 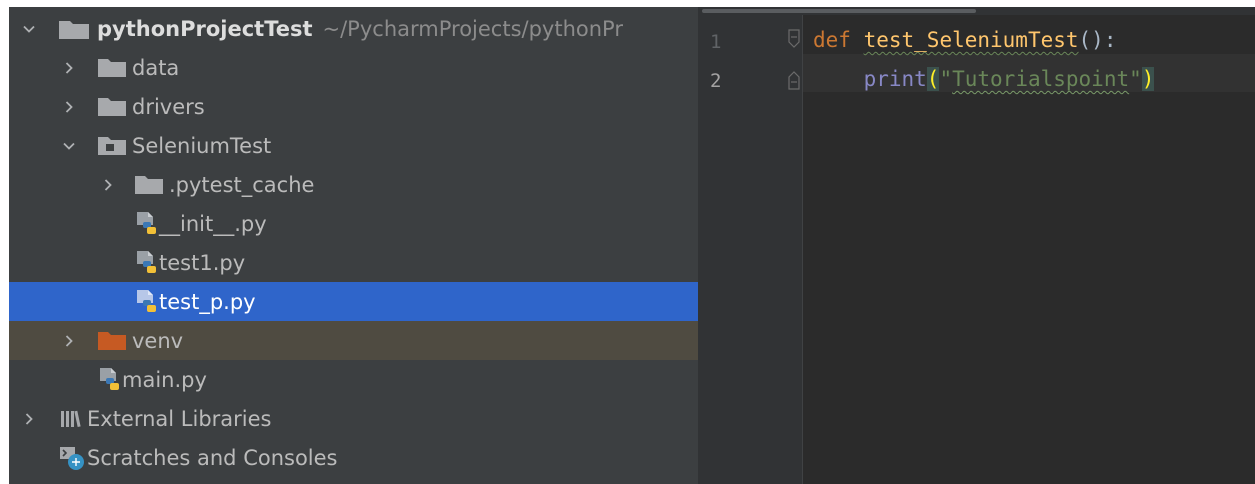 What do you see at coordinates (71, 419) in the screenshot?
I see `library-icon` at bounding box center [71, 419].